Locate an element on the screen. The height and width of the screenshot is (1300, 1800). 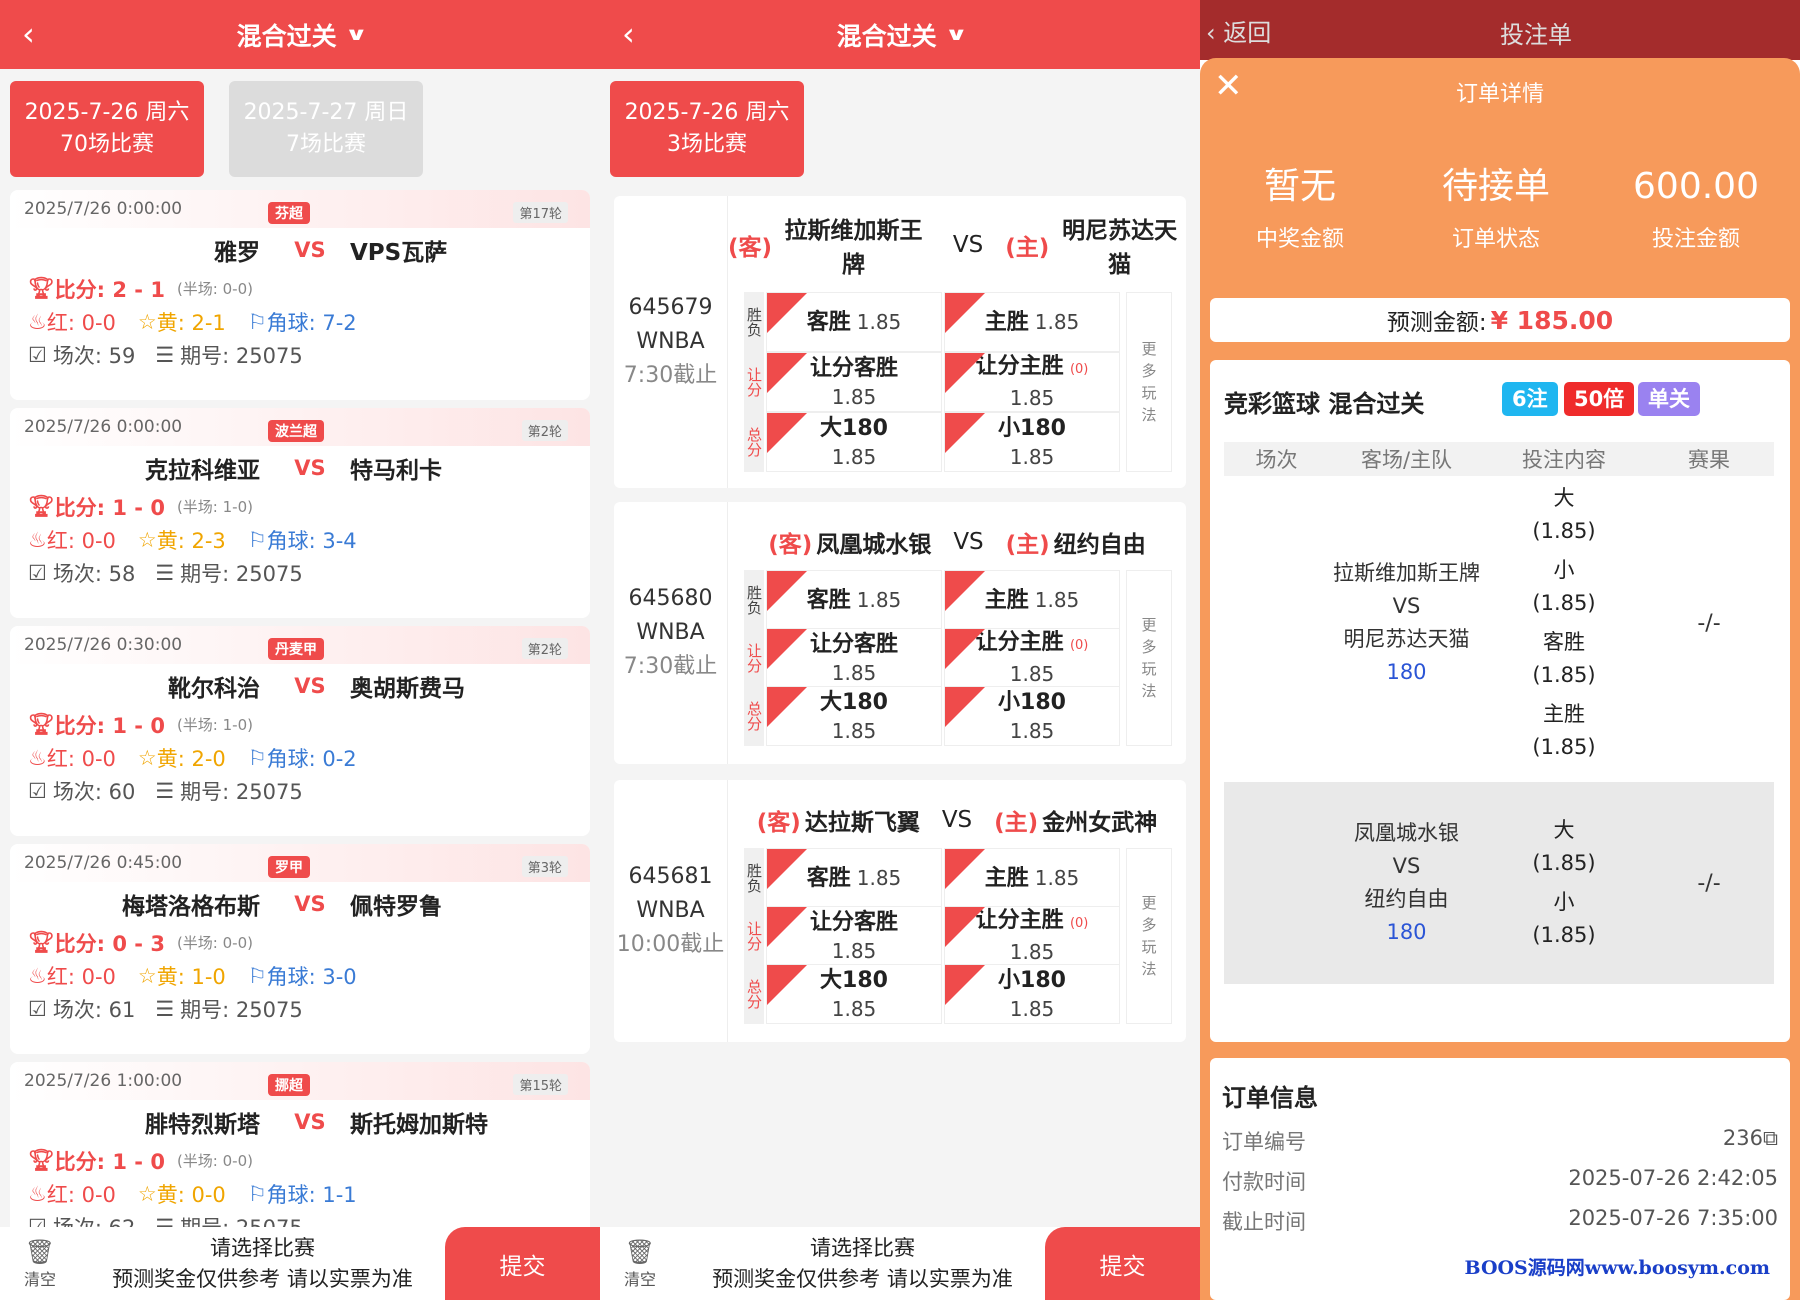
home-team: 明尼苏达天猫 is located at coordinates (1120, 248).